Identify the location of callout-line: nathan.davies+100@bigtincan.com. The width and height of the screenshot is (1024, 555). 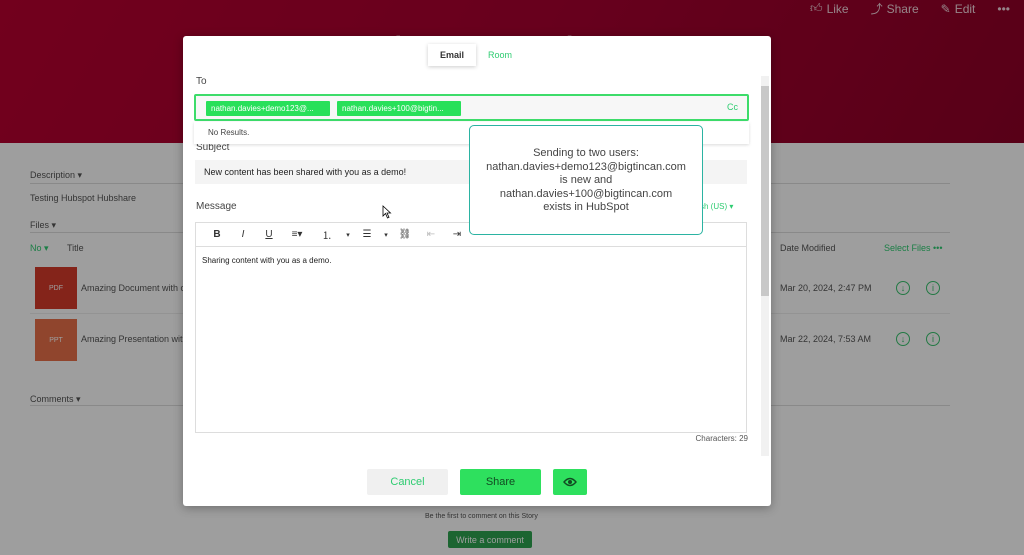
(586, 193).